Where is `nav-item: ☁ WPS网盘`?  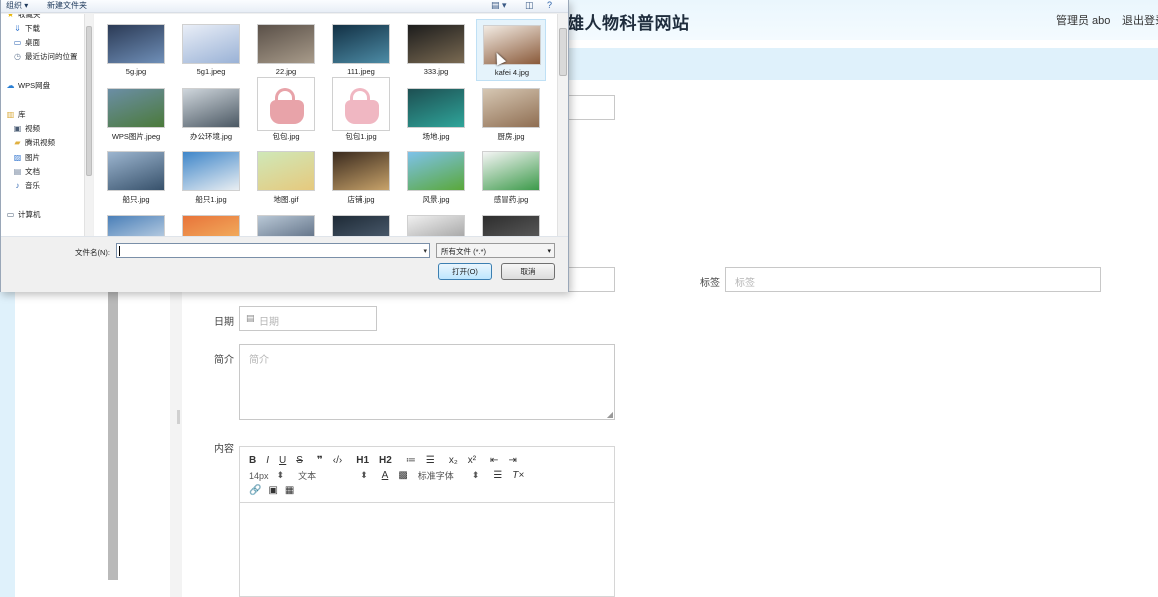 nav-item: ☁ WPS网盘 is located at coordinates (28, 85).